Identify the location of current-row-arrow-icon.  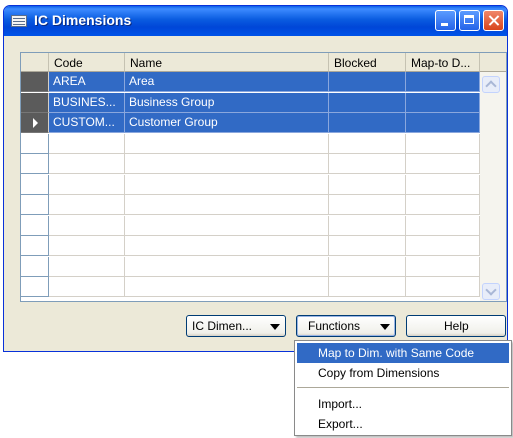
(35, 123).